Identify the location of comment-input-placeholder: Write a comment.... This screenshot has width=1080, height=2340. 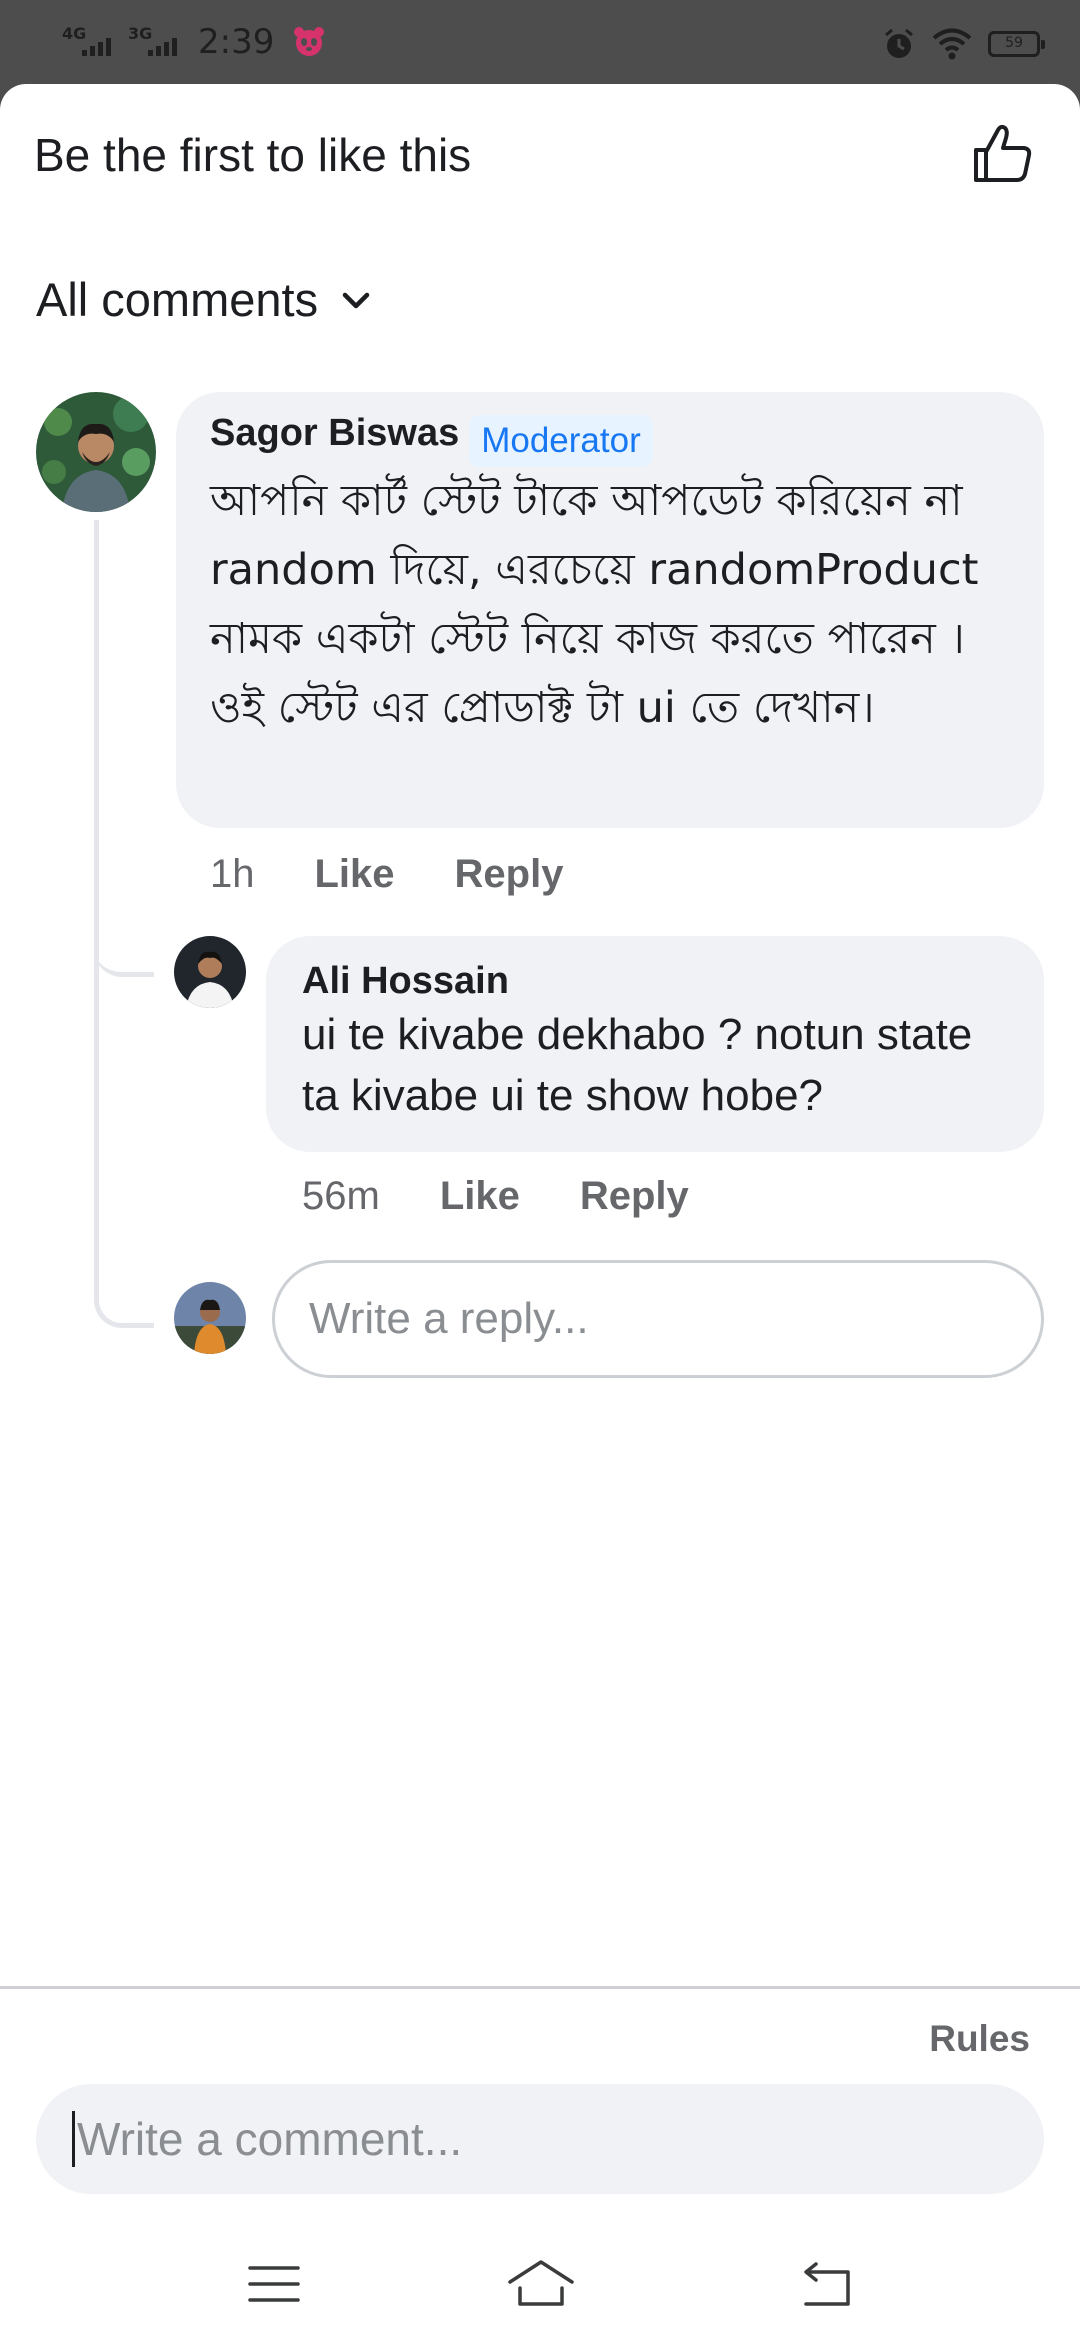
(270, 2139).